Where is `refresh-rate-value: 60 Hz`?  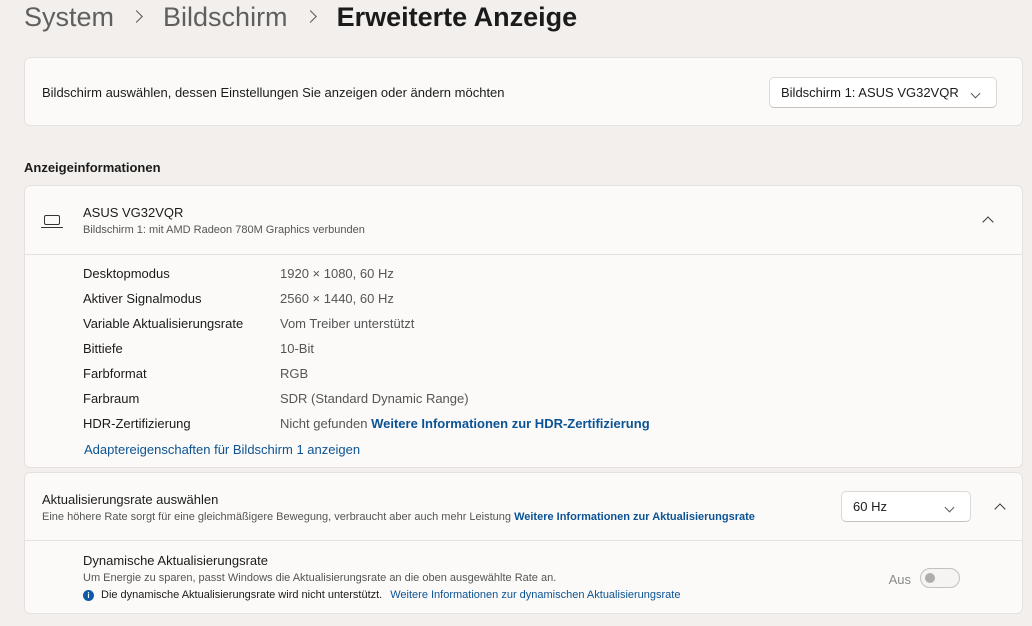 refresh-rate-value: 60 Hz is located at coordinates (870, 506).